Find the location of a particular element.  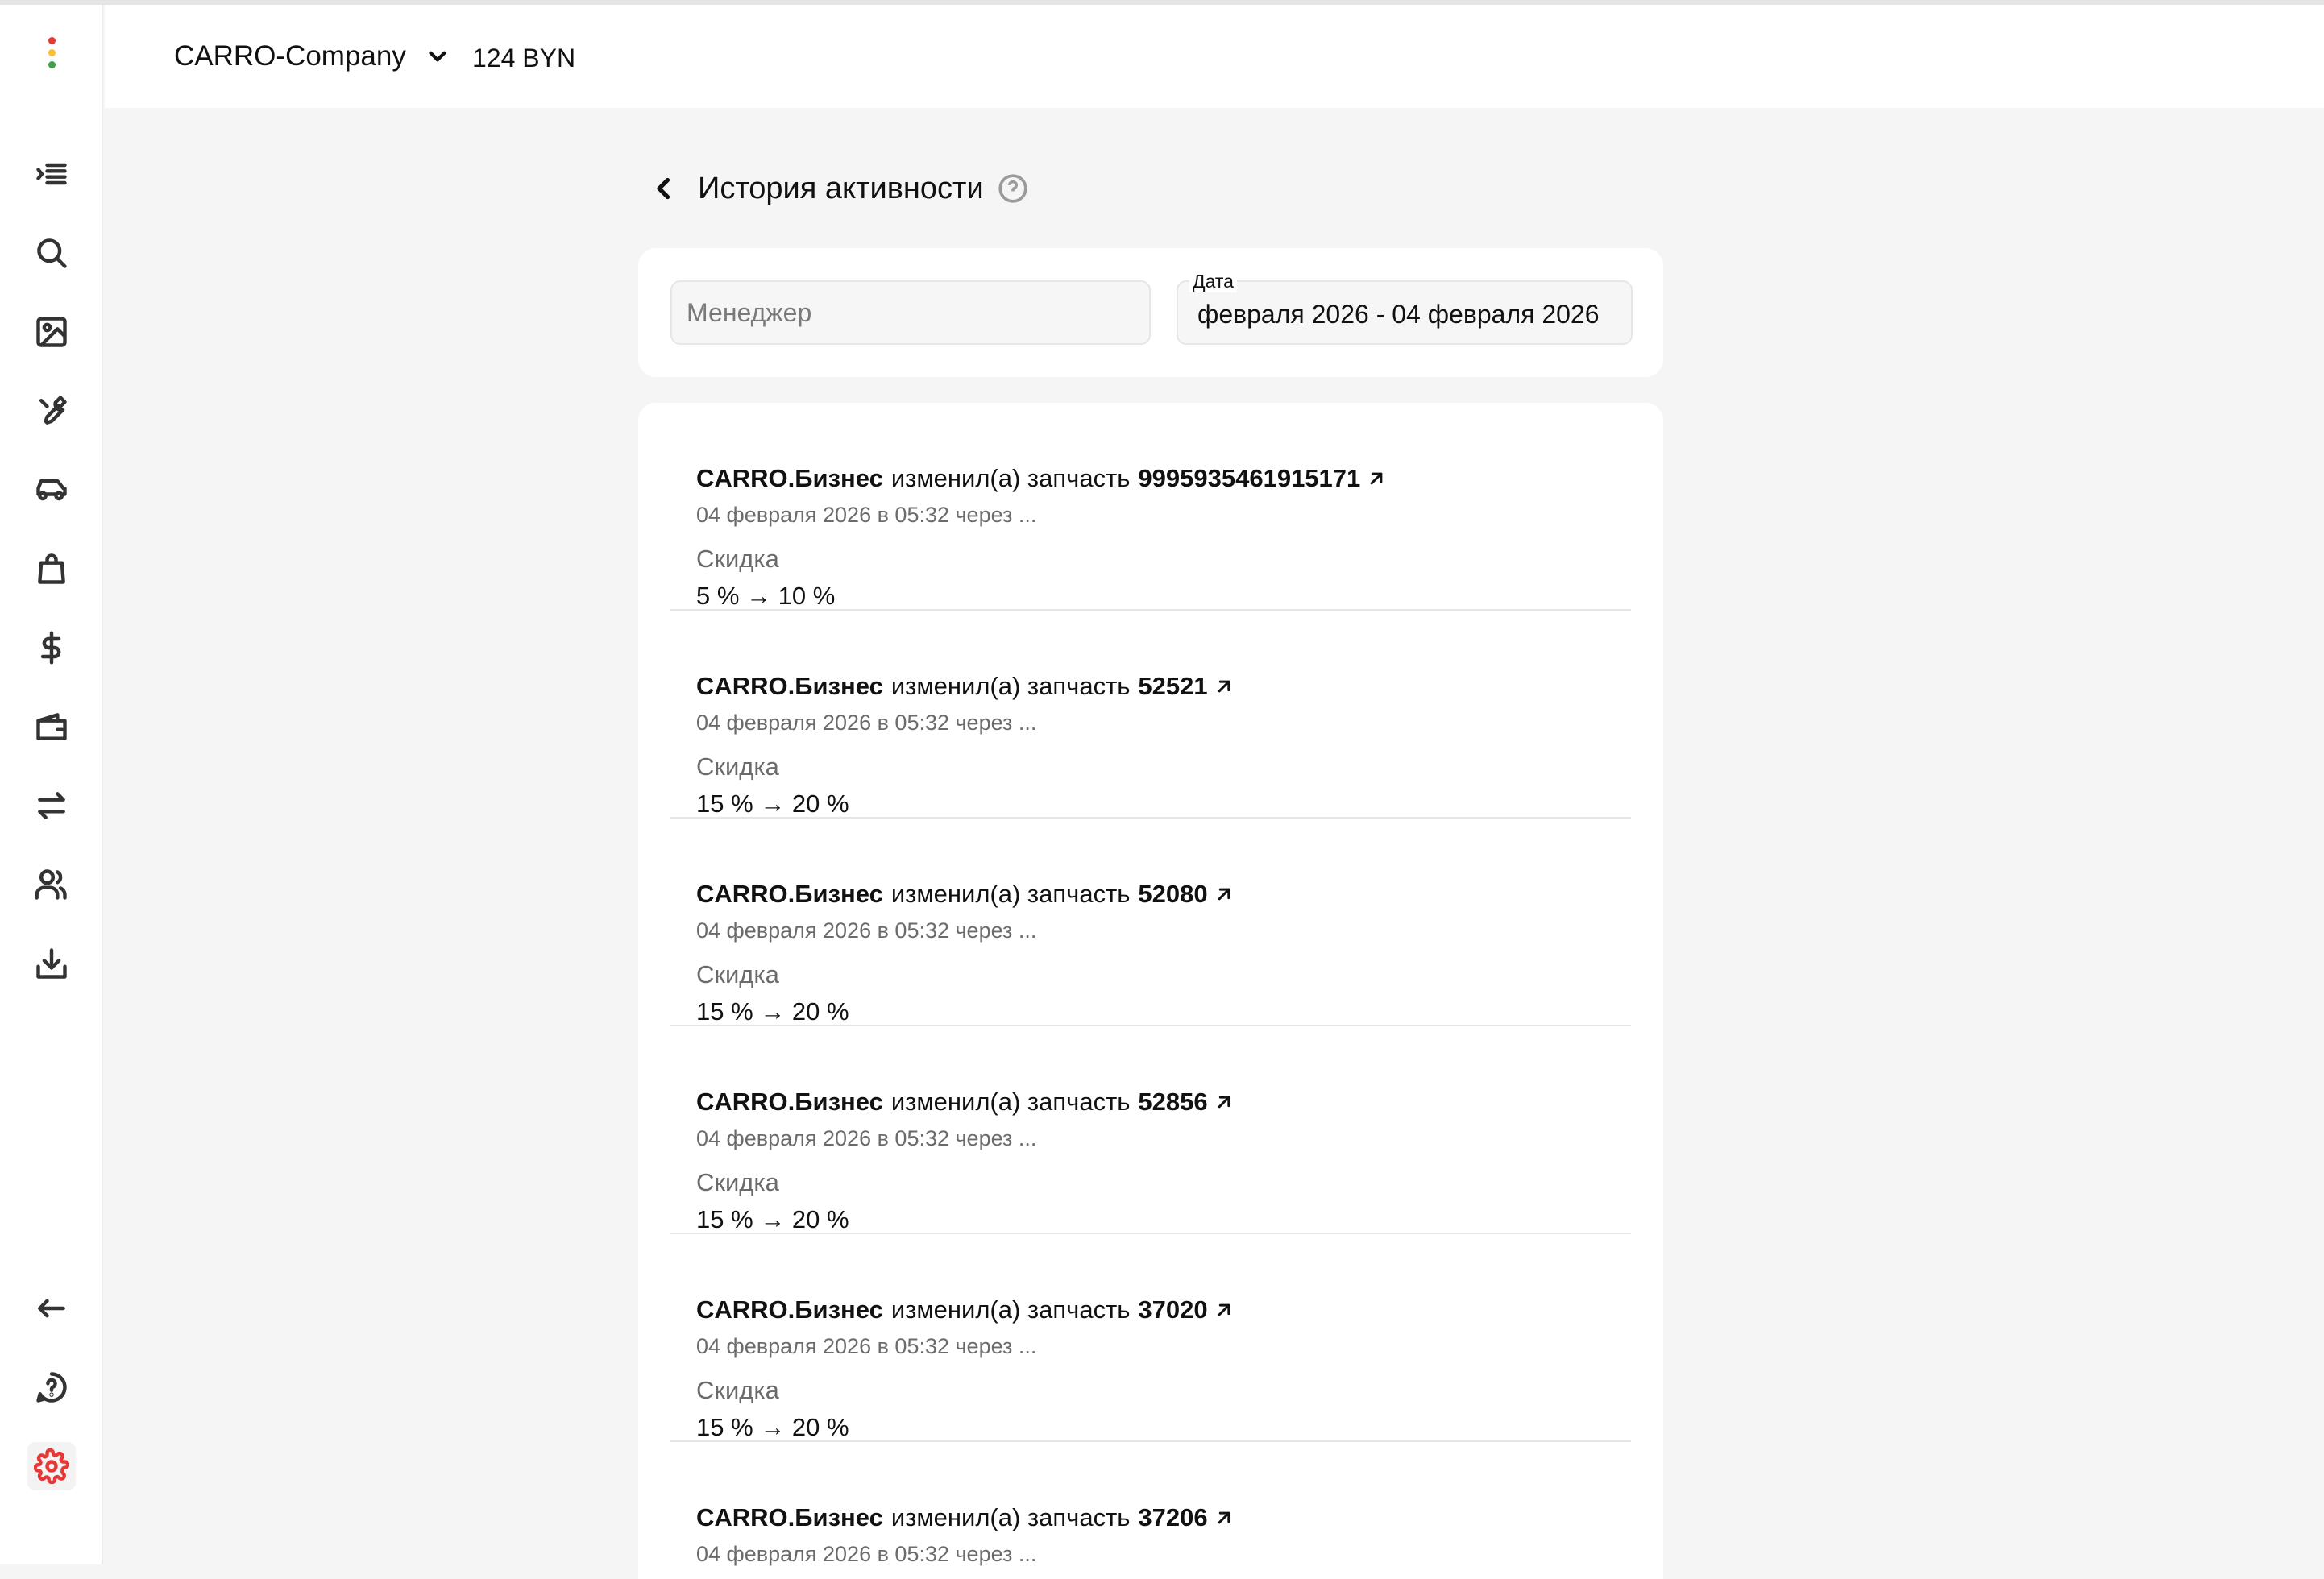

sidebar is located at coordinates (52, 784).